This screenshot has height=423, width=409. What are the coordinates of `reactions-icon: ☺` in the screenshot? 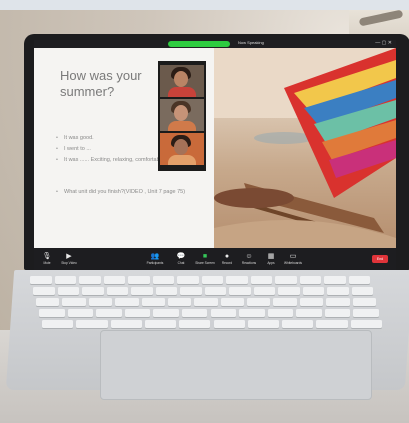 It's located at (249, 256).